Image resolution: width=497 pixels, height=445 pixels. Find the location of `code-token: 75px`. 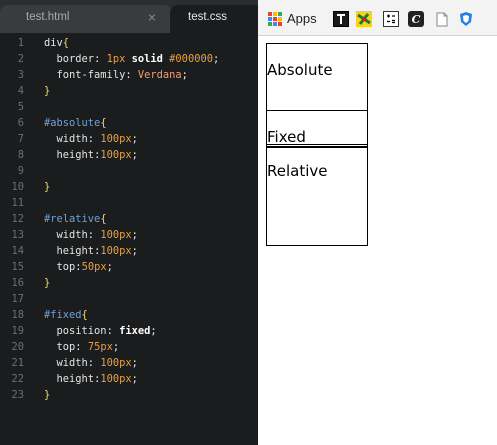

code-token: 75px is located at coordinates (100, 347).